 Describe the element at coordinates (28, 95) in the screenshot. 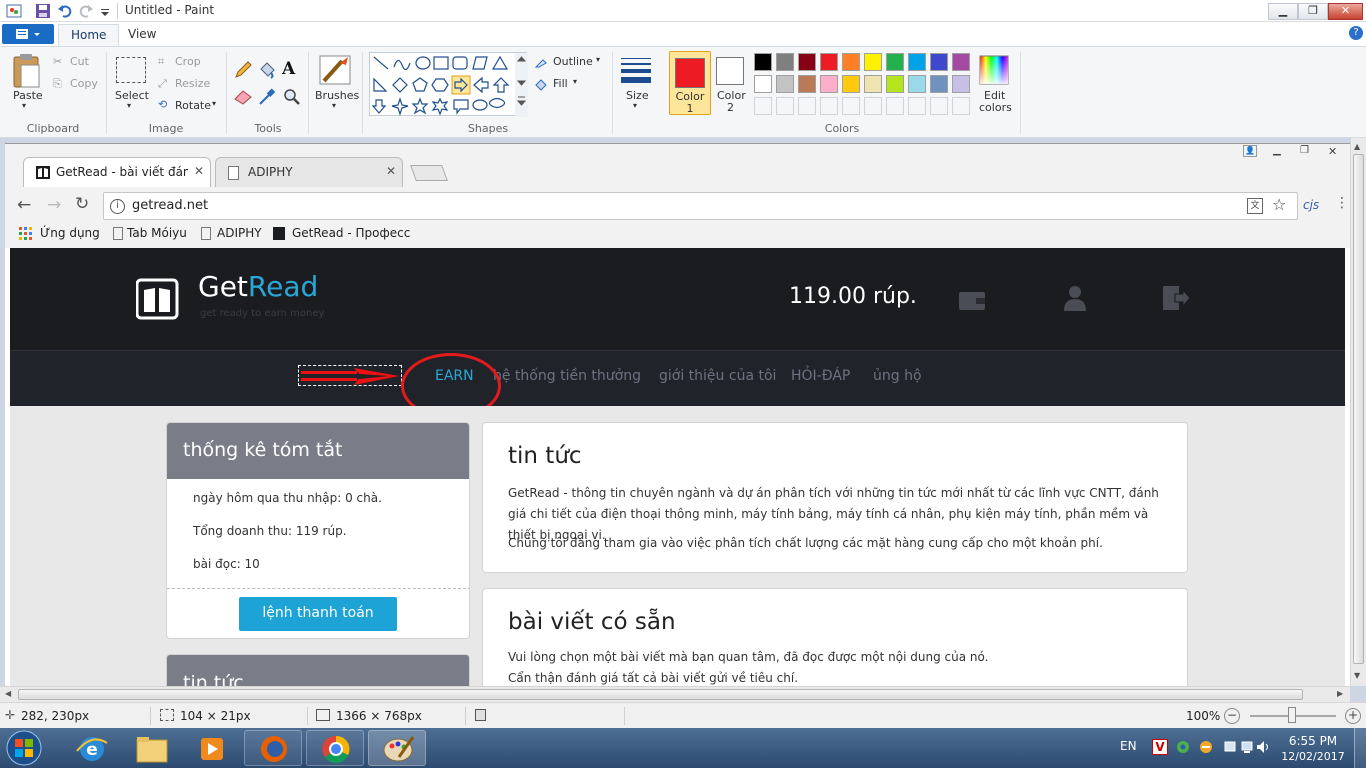

I see `paste-button: Paste` at that location.